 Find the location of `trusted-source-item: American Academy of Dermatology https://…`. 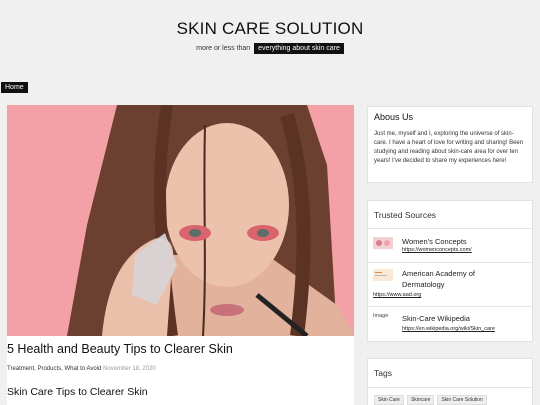

trusted-source-item: American Academy of Dermatology https://… is located at coordinates (451, 285).